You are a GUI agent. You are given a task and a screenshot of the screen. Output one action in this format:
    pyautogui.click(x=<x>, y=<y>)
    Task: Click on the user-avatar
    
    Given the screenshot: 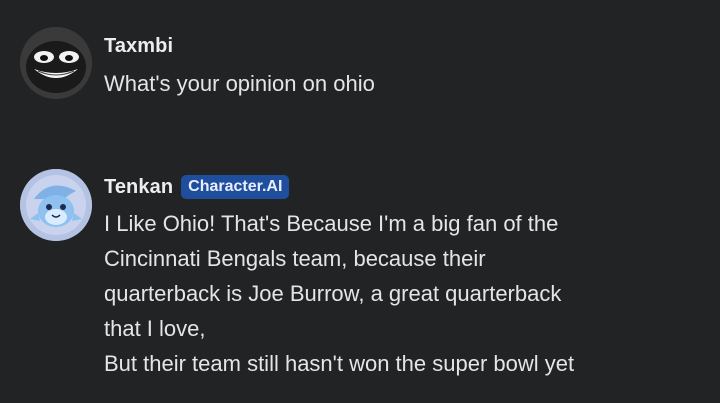 What is the action you would take?
    pyautogui.click(x=56, y=63)
    